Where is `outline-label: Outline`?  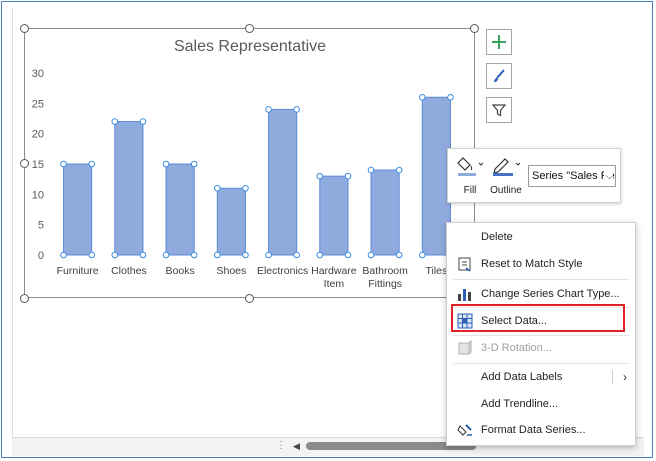 outline-label: Outline is located at coordinates (506, 190).